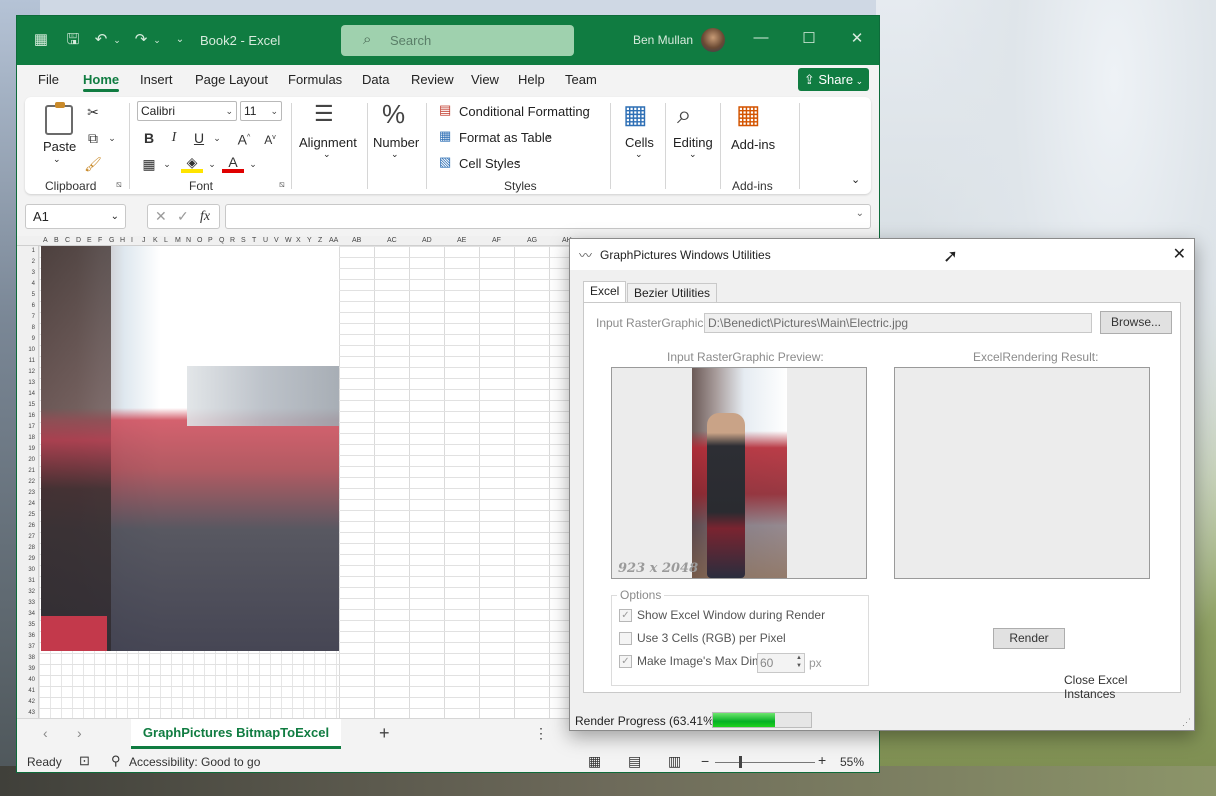 Image resolution: width=1216 pixels, height=796 pixels. I want to click on page-layout-view-icon: ▤, so click(634, 761).